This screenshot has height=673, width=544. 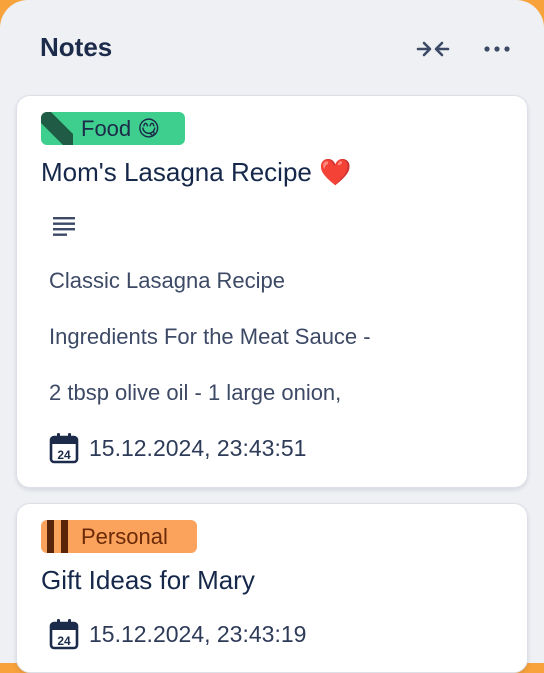 I want to click on note-tag: Food 😋, so click(x=113, y=128).